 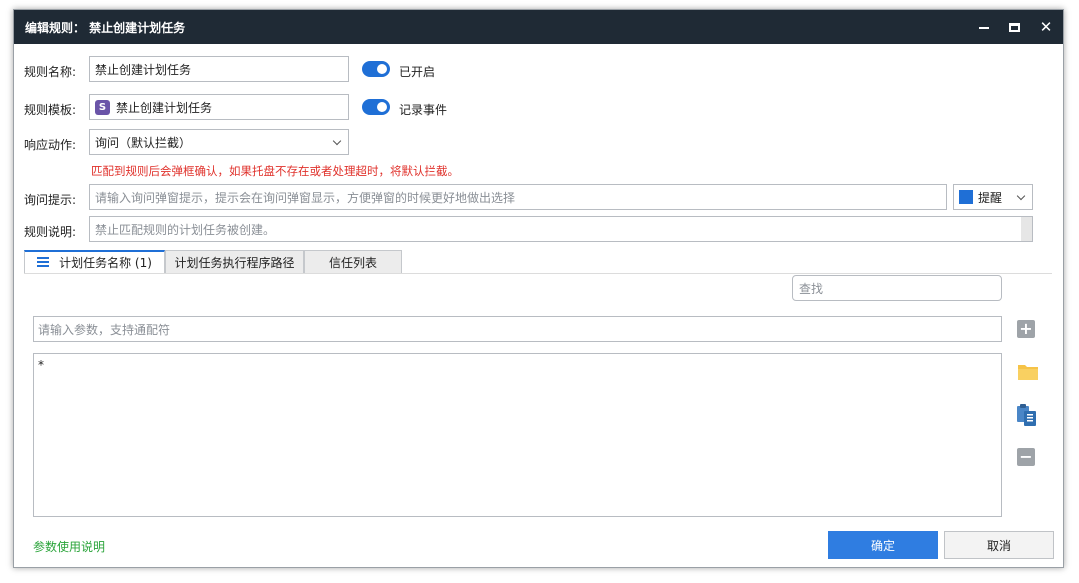 I want to click on prompt-level-select: 提醒, so click(x=993, y=197).